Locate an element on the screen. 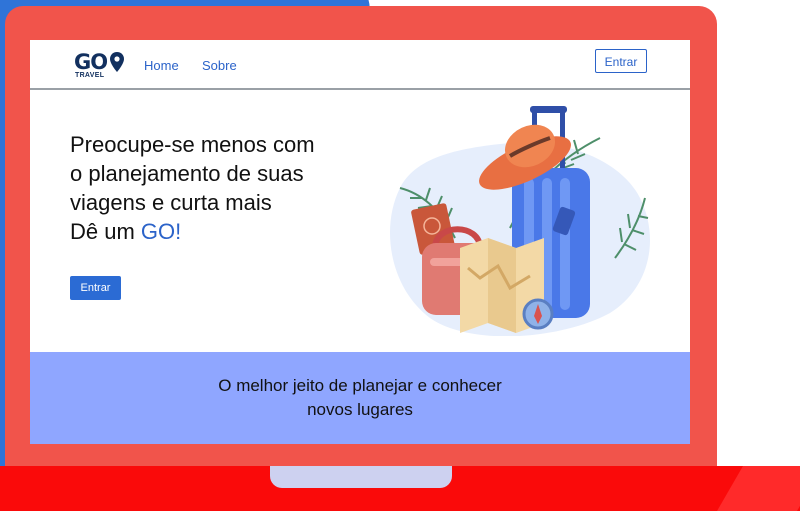 Image resolution: width=800 pixels, height=511 pixels. logo: GO TRAVEL is located at coordinates (104, 66).